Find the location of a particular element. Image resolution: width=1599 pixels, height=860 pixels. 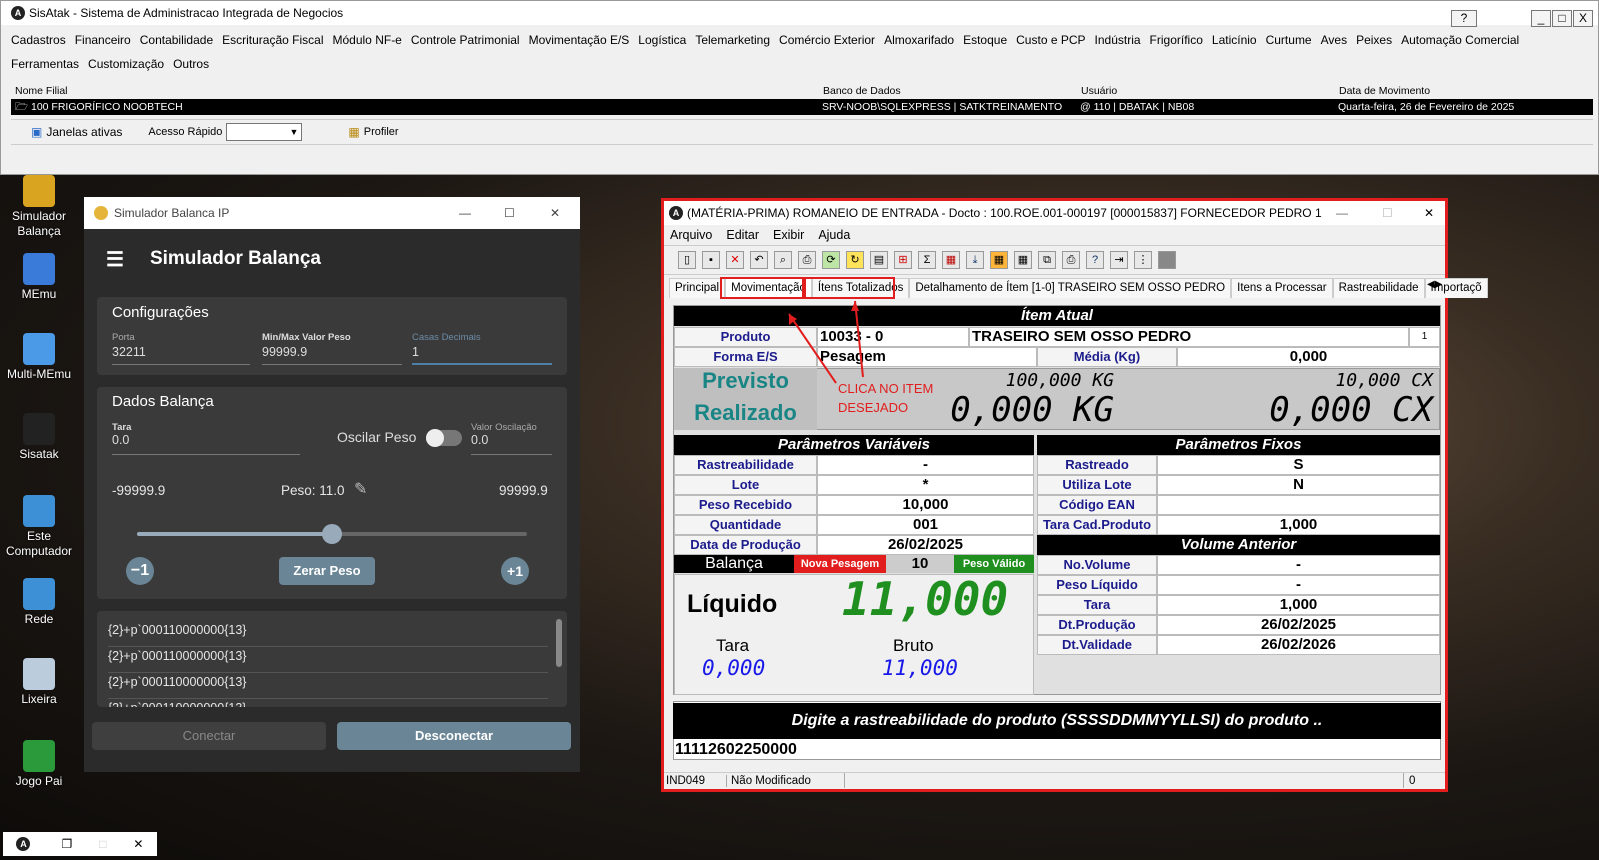

tab: Principal is located at coordinates (697, 288).